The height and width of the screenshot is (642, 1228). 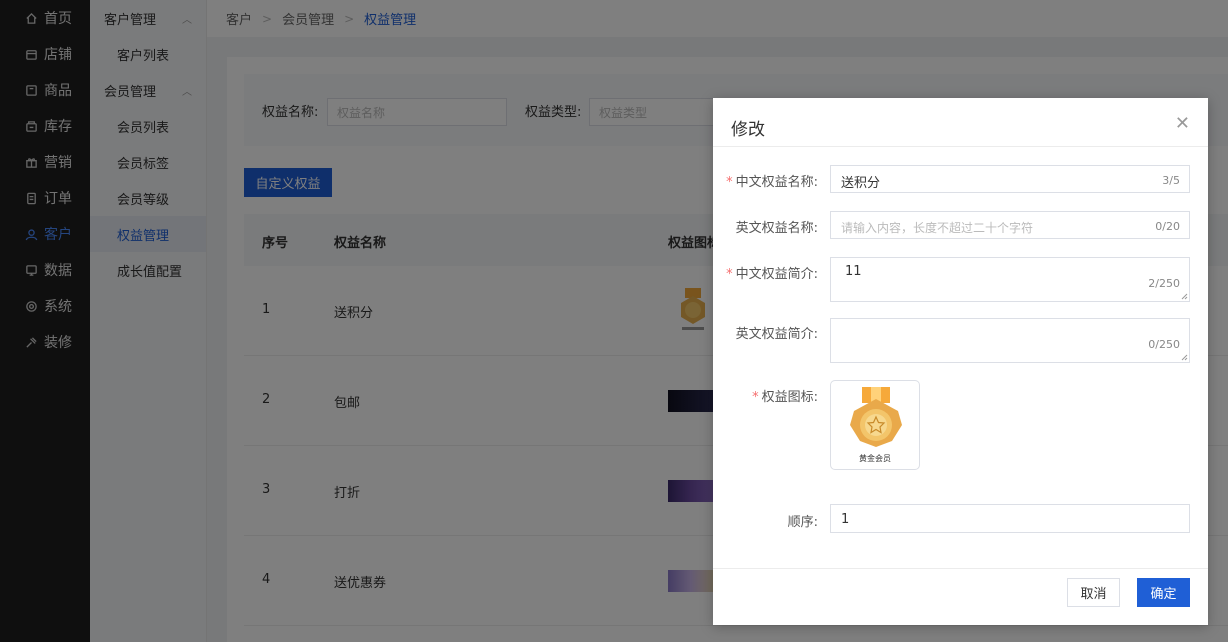 I want to click on close-icon: ✕, so click(x=1182, y=123).